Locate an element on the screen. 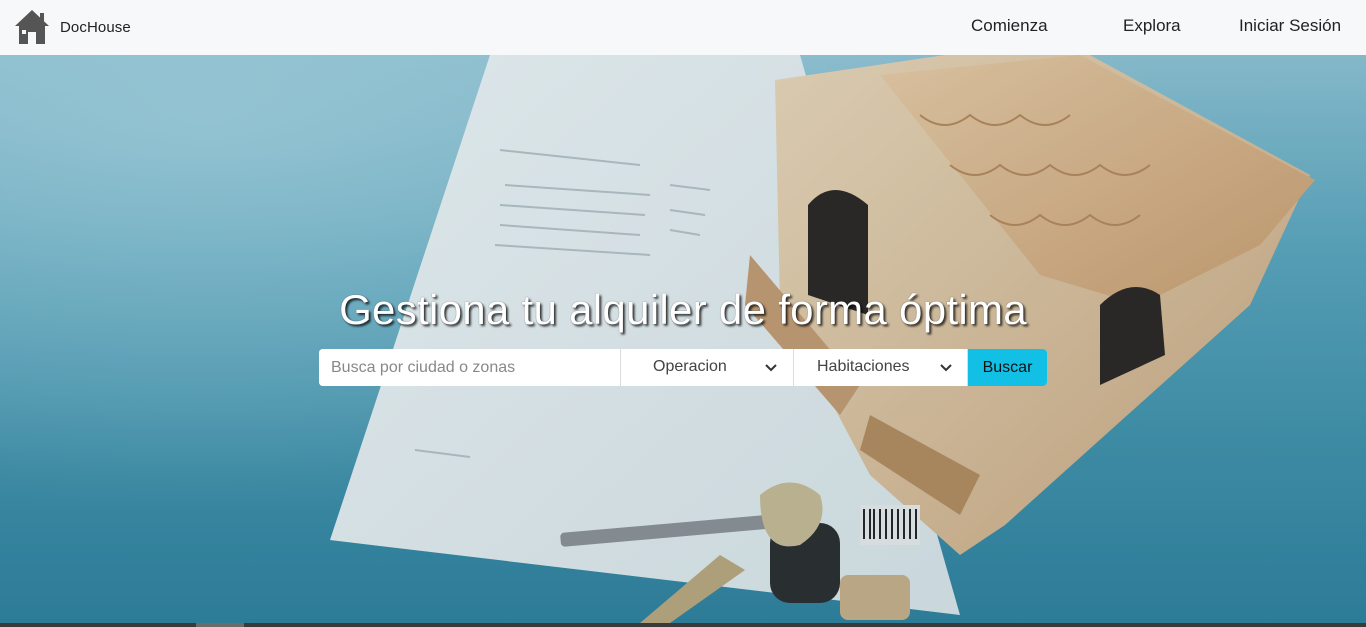 The image size is (1366, 627). house-icon is located at coordinates (32, 27).